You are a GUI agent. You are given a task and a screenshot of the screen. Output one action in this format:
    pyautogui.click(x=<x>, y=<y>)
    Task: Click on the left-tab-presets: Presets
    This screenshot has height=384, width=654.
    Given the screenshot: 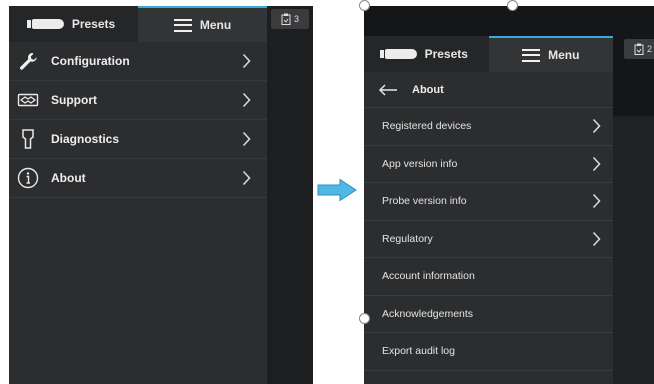 What is the action you would take?
    pyautogui.click(x=73, y=24)
    